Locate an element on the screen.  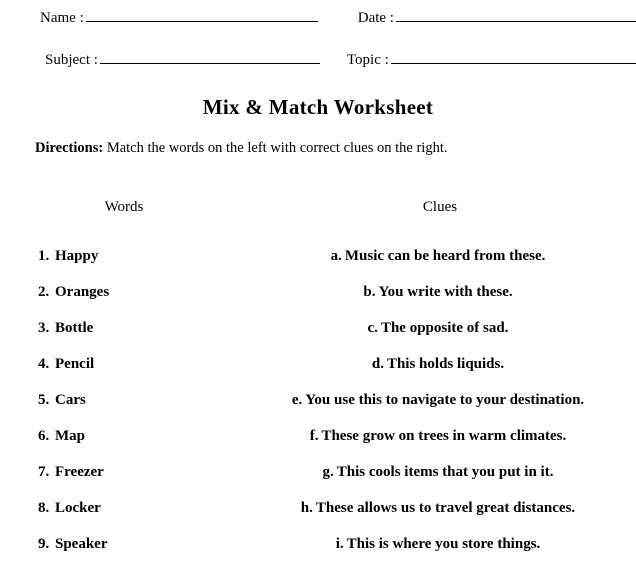
word-text: Map is located at coordinates (70, 436).